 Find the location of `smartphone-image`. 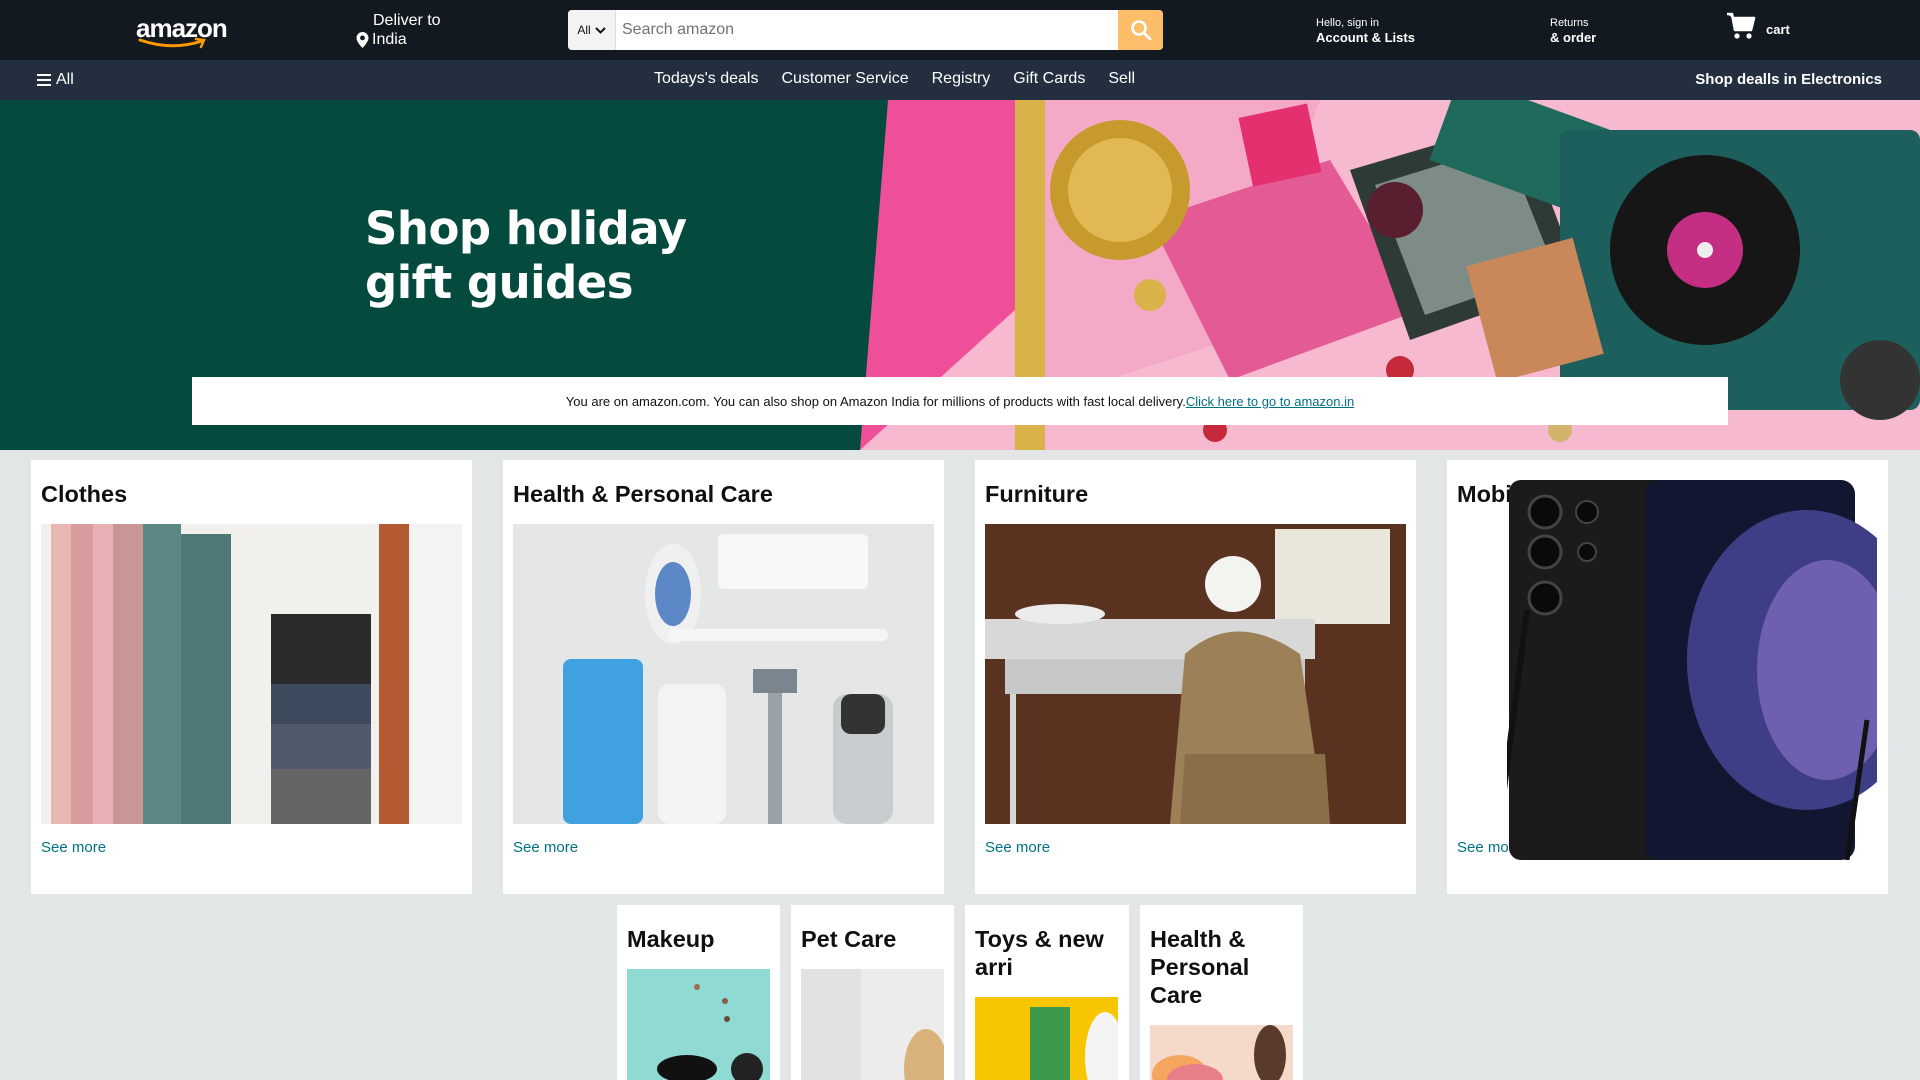

smartphone-image is located at coordinates (1692, 670).